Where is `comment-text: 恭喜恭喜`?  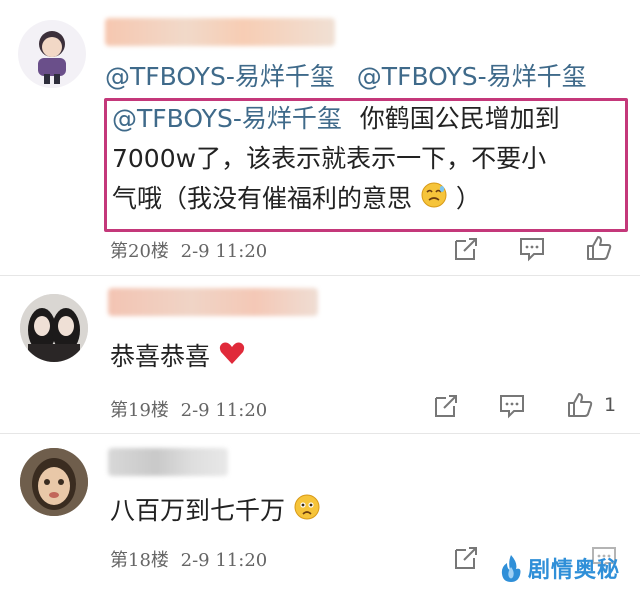 comment-text: 恭喜恭喜 is located at coordinates (160, 356).